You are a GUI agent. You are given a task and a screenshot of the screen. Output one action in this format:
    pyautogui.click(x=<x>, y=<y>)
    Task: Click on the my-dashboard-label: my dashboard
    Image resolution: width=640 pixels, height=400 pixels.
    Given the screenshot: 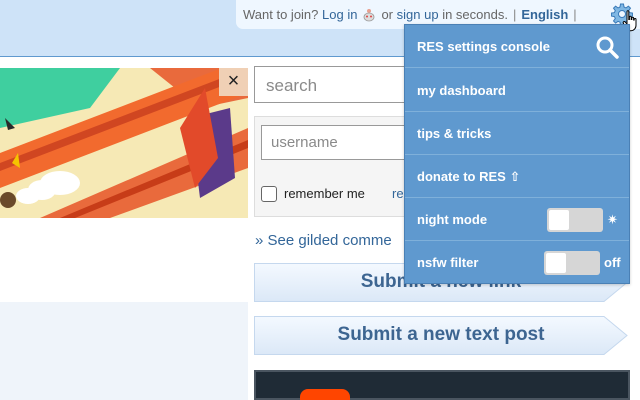 What is the action you would take?
    pyautogui.click(x=461, y=90)
    